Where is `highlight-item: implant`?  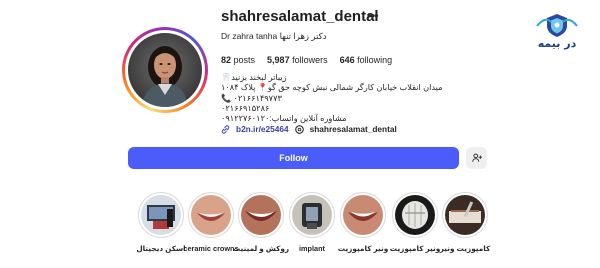 highlight-item: implant is located at coordinates (312, 222).